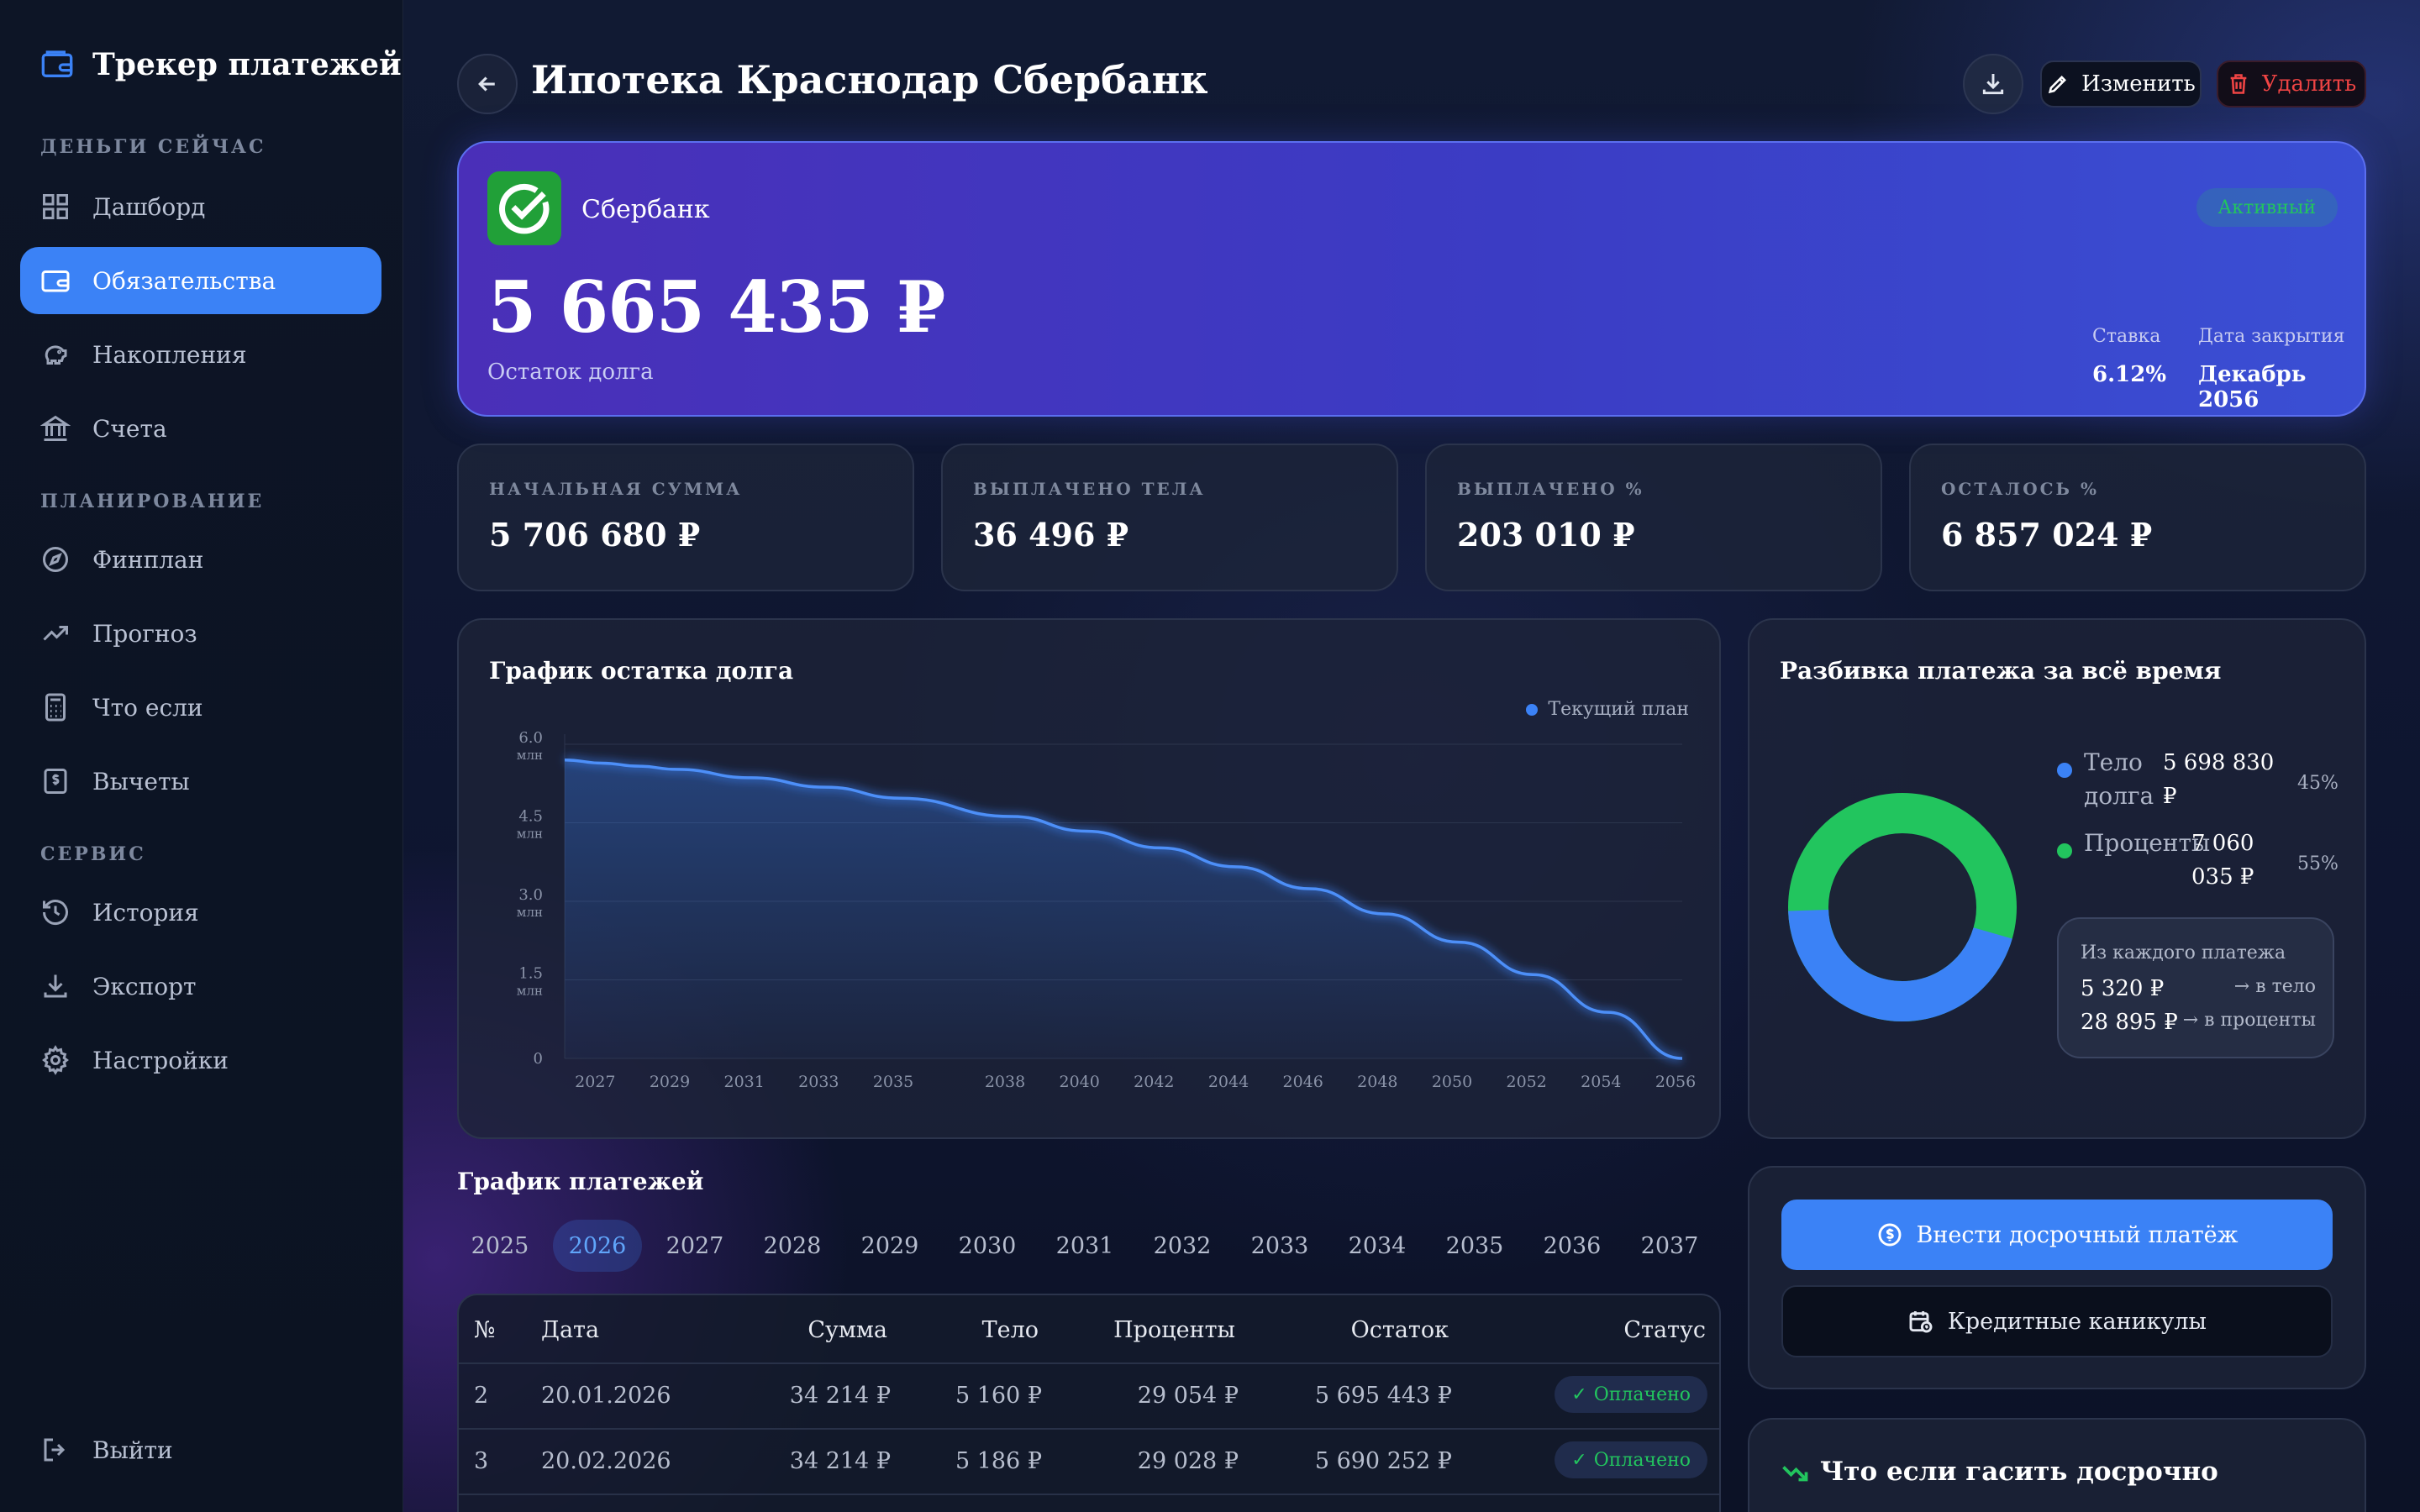 This screenshot has height=1512, width=2420. Describe the element at coordinates (132, 1450) in the screenshot. I see `logout-label: Выйти` at that location.